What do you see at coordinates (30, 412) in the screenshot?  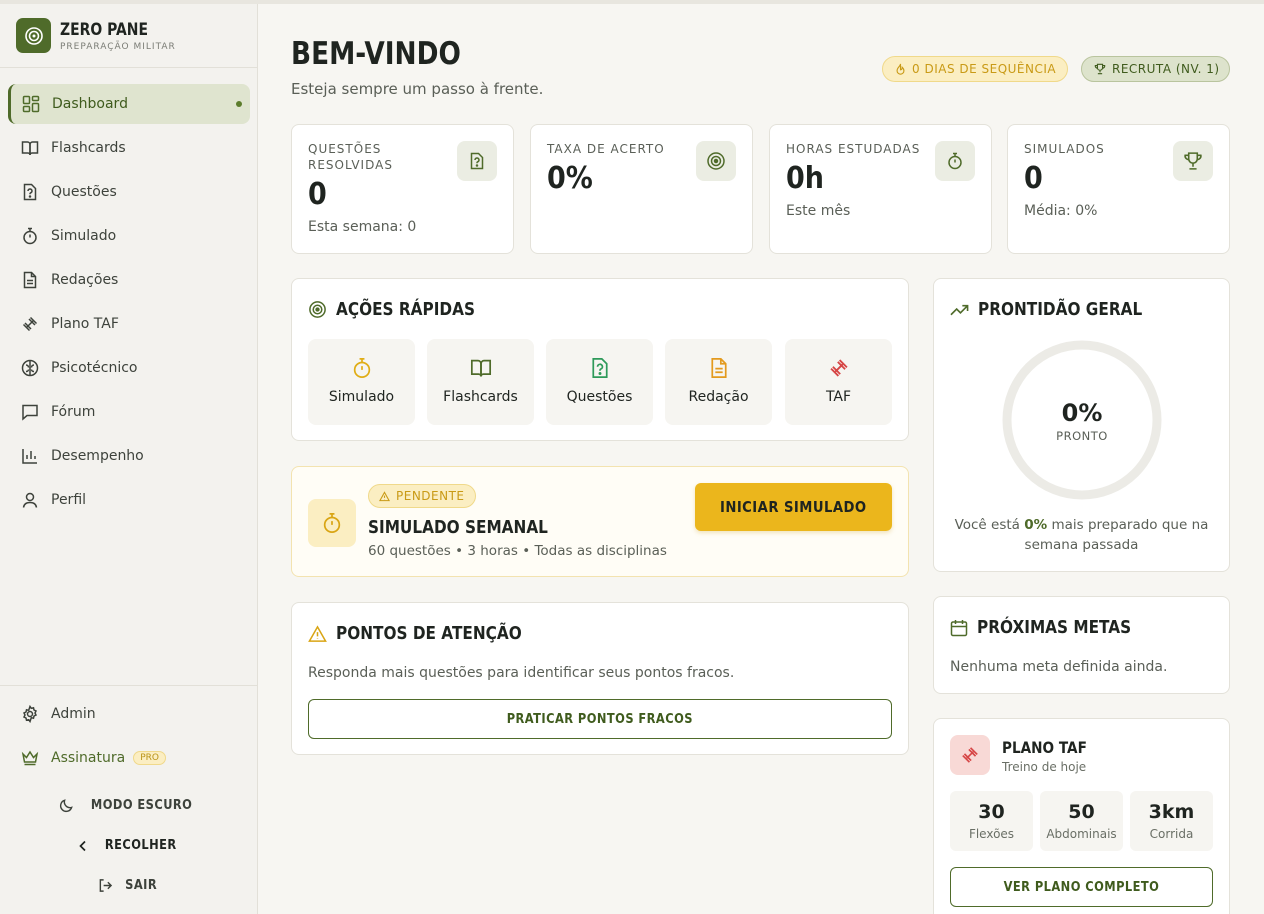 I see `chat-icon` at bounding box center [30, 412].